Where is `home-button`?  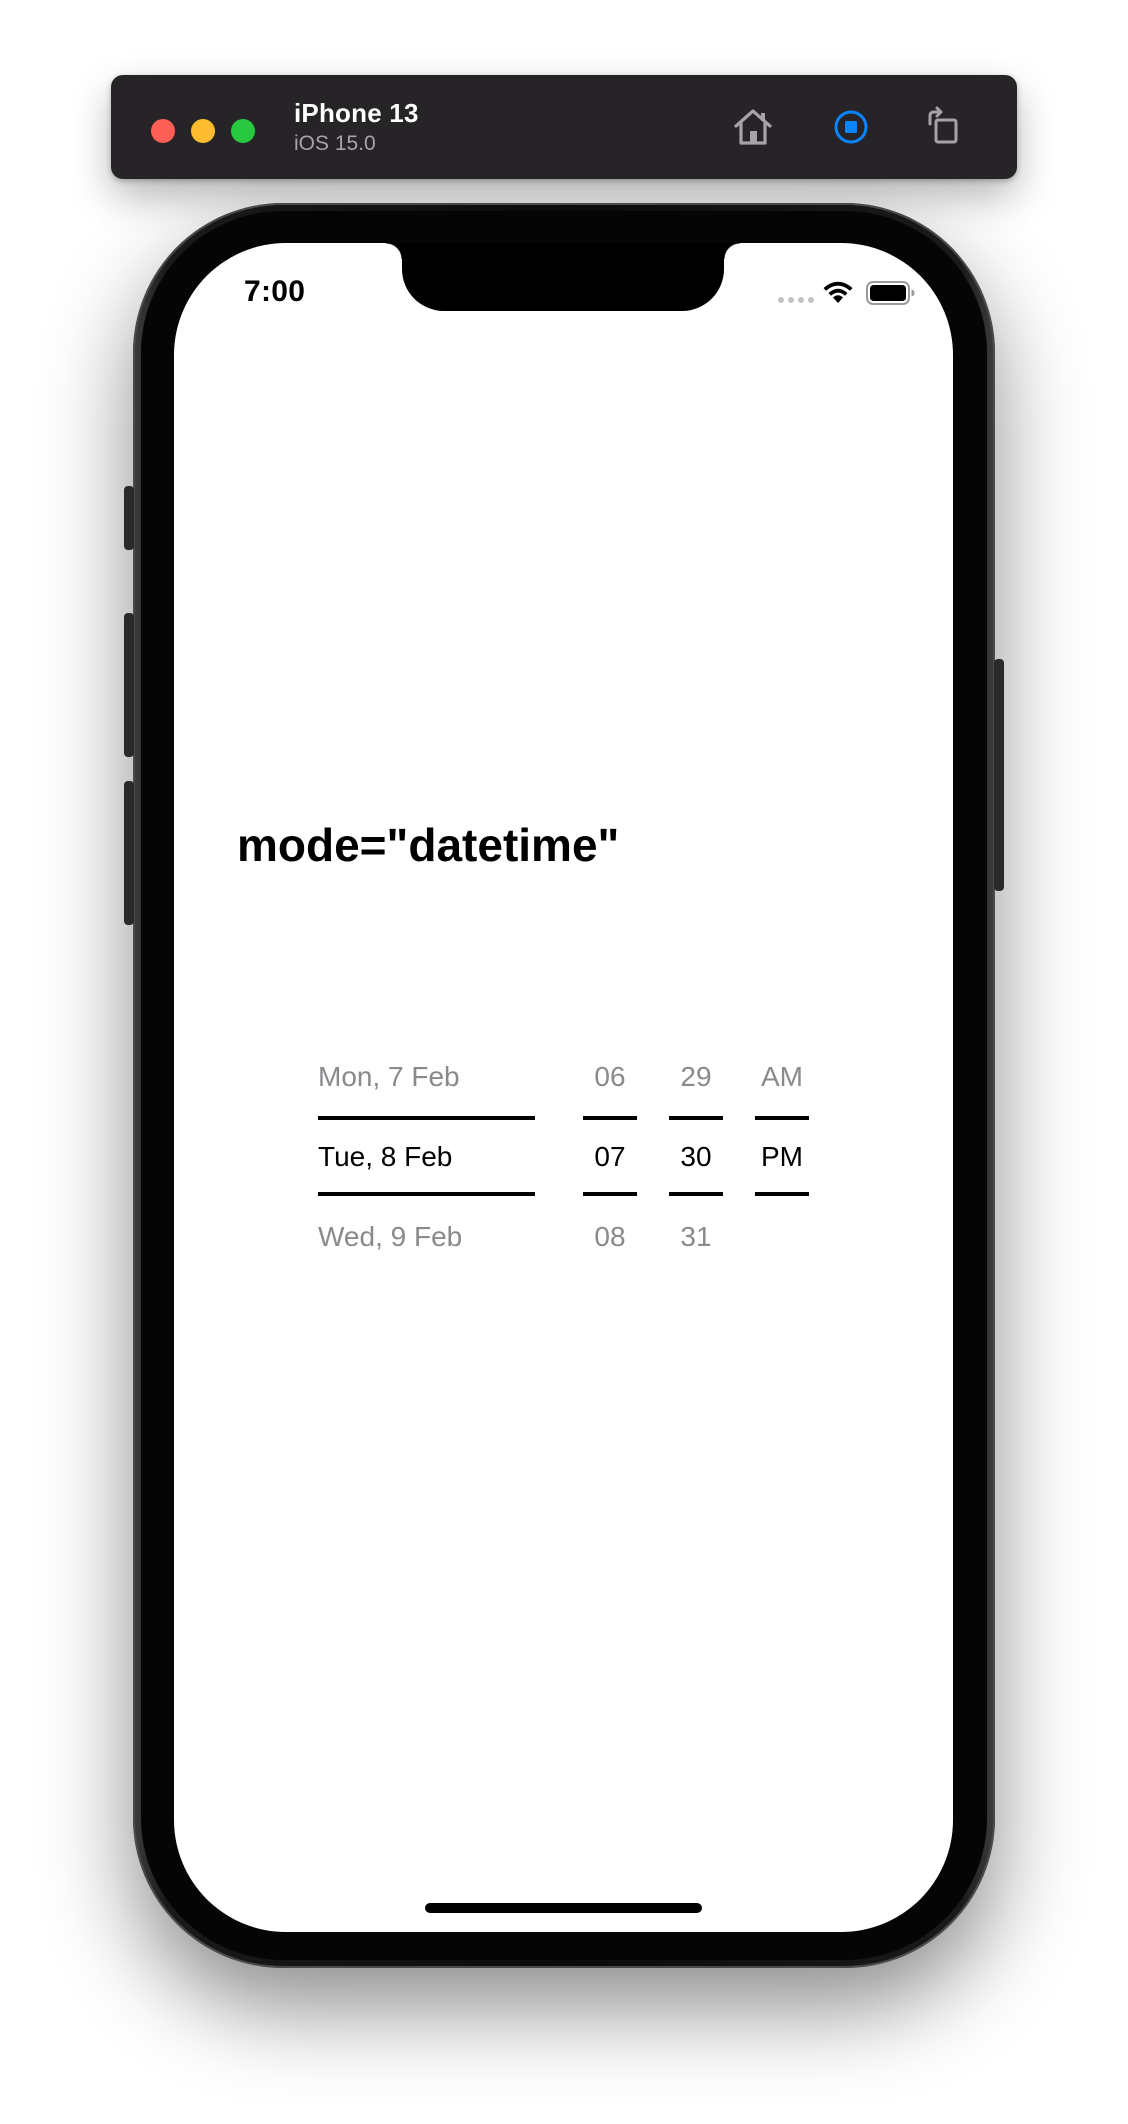
home-button is located at coordinates (753, 127).